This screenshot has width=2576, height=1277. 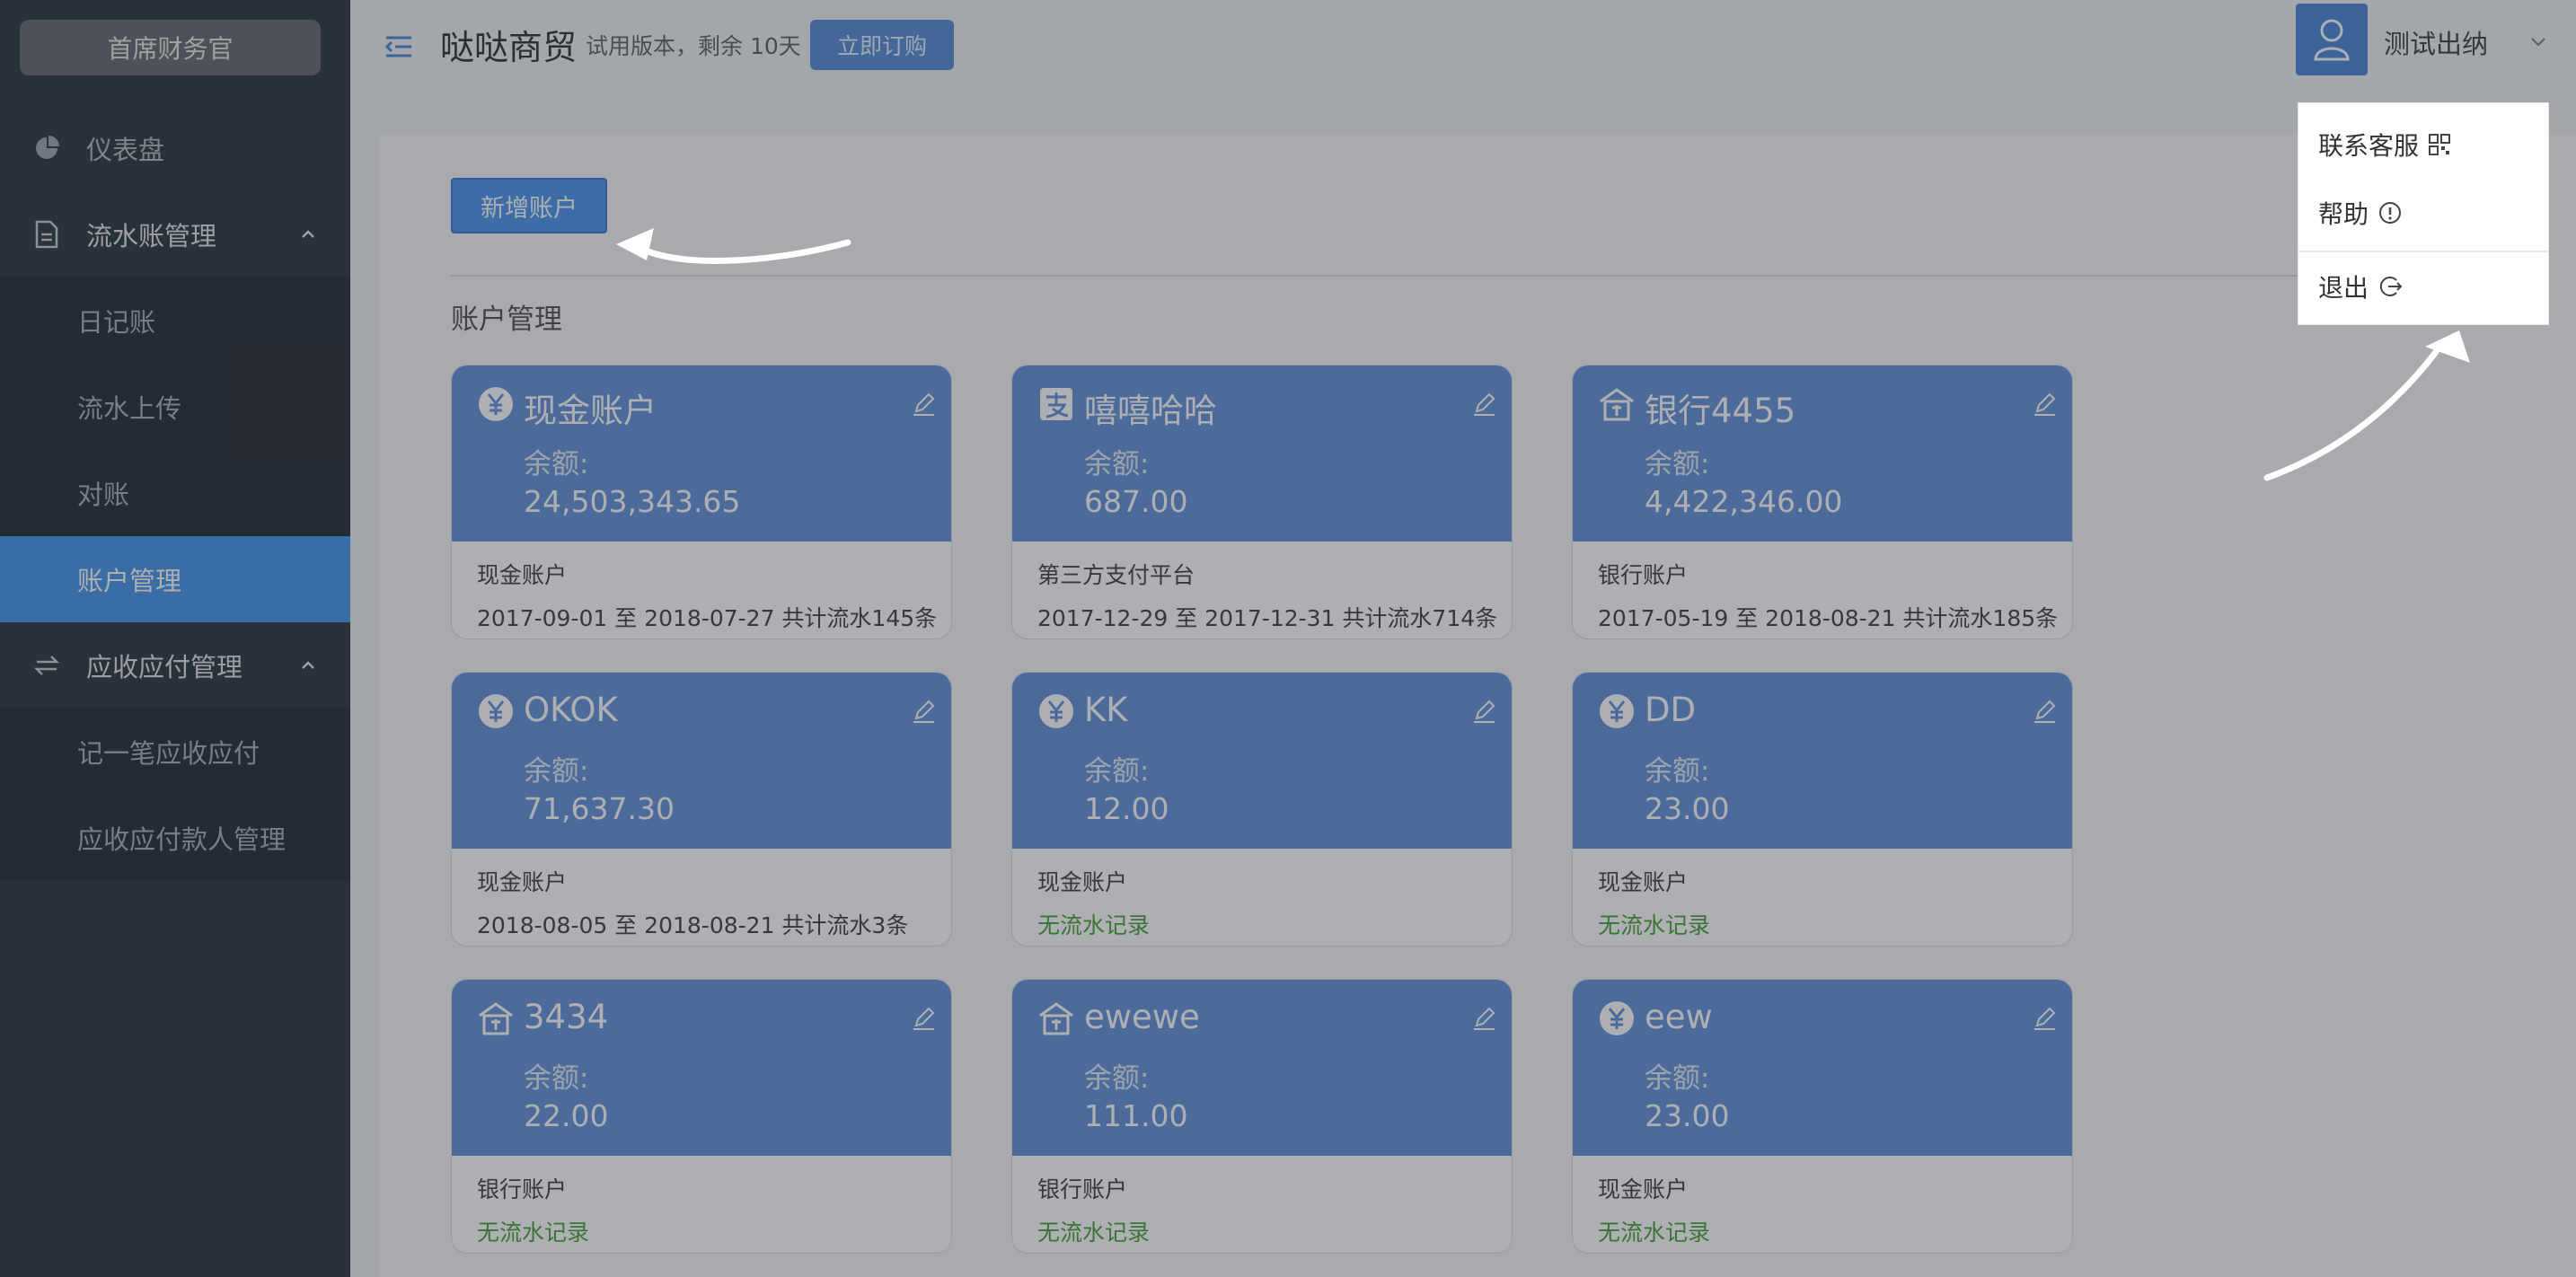 What do you see at coordinates (2538, 41) in the screenshot?
I see `chevron-down-icon` at bounding box center [2538, 41].